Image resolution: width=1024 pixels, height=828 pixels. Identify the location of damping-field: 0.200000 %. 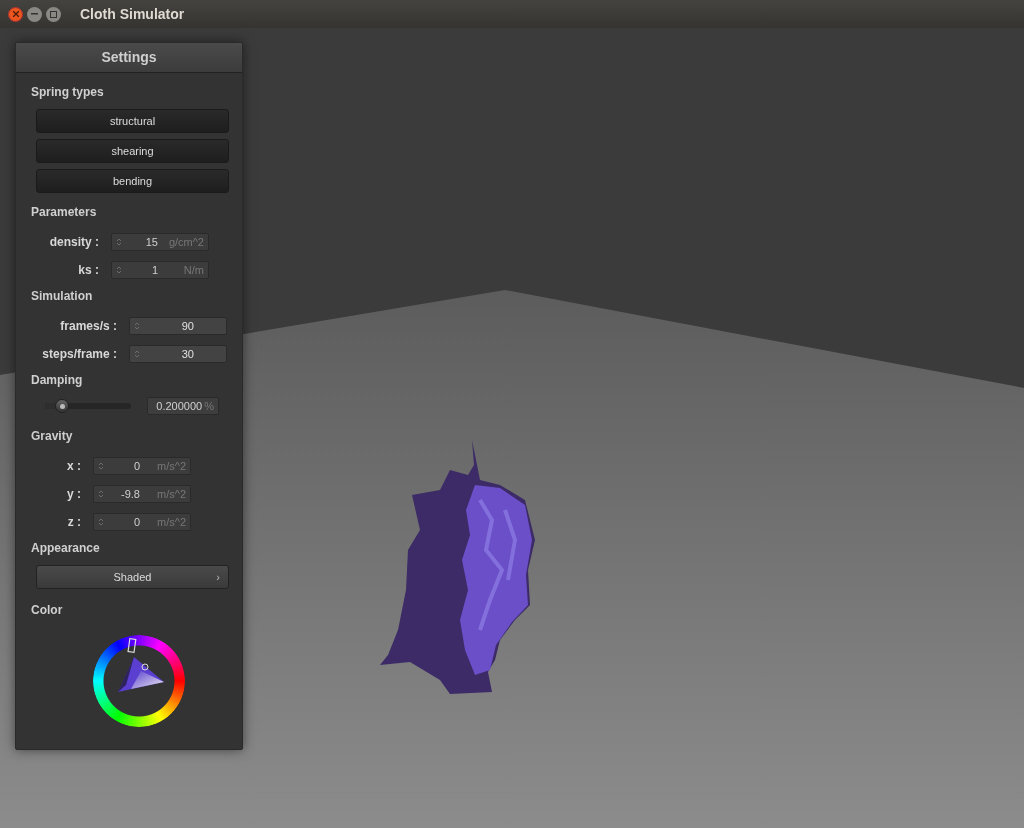
(183, 406).